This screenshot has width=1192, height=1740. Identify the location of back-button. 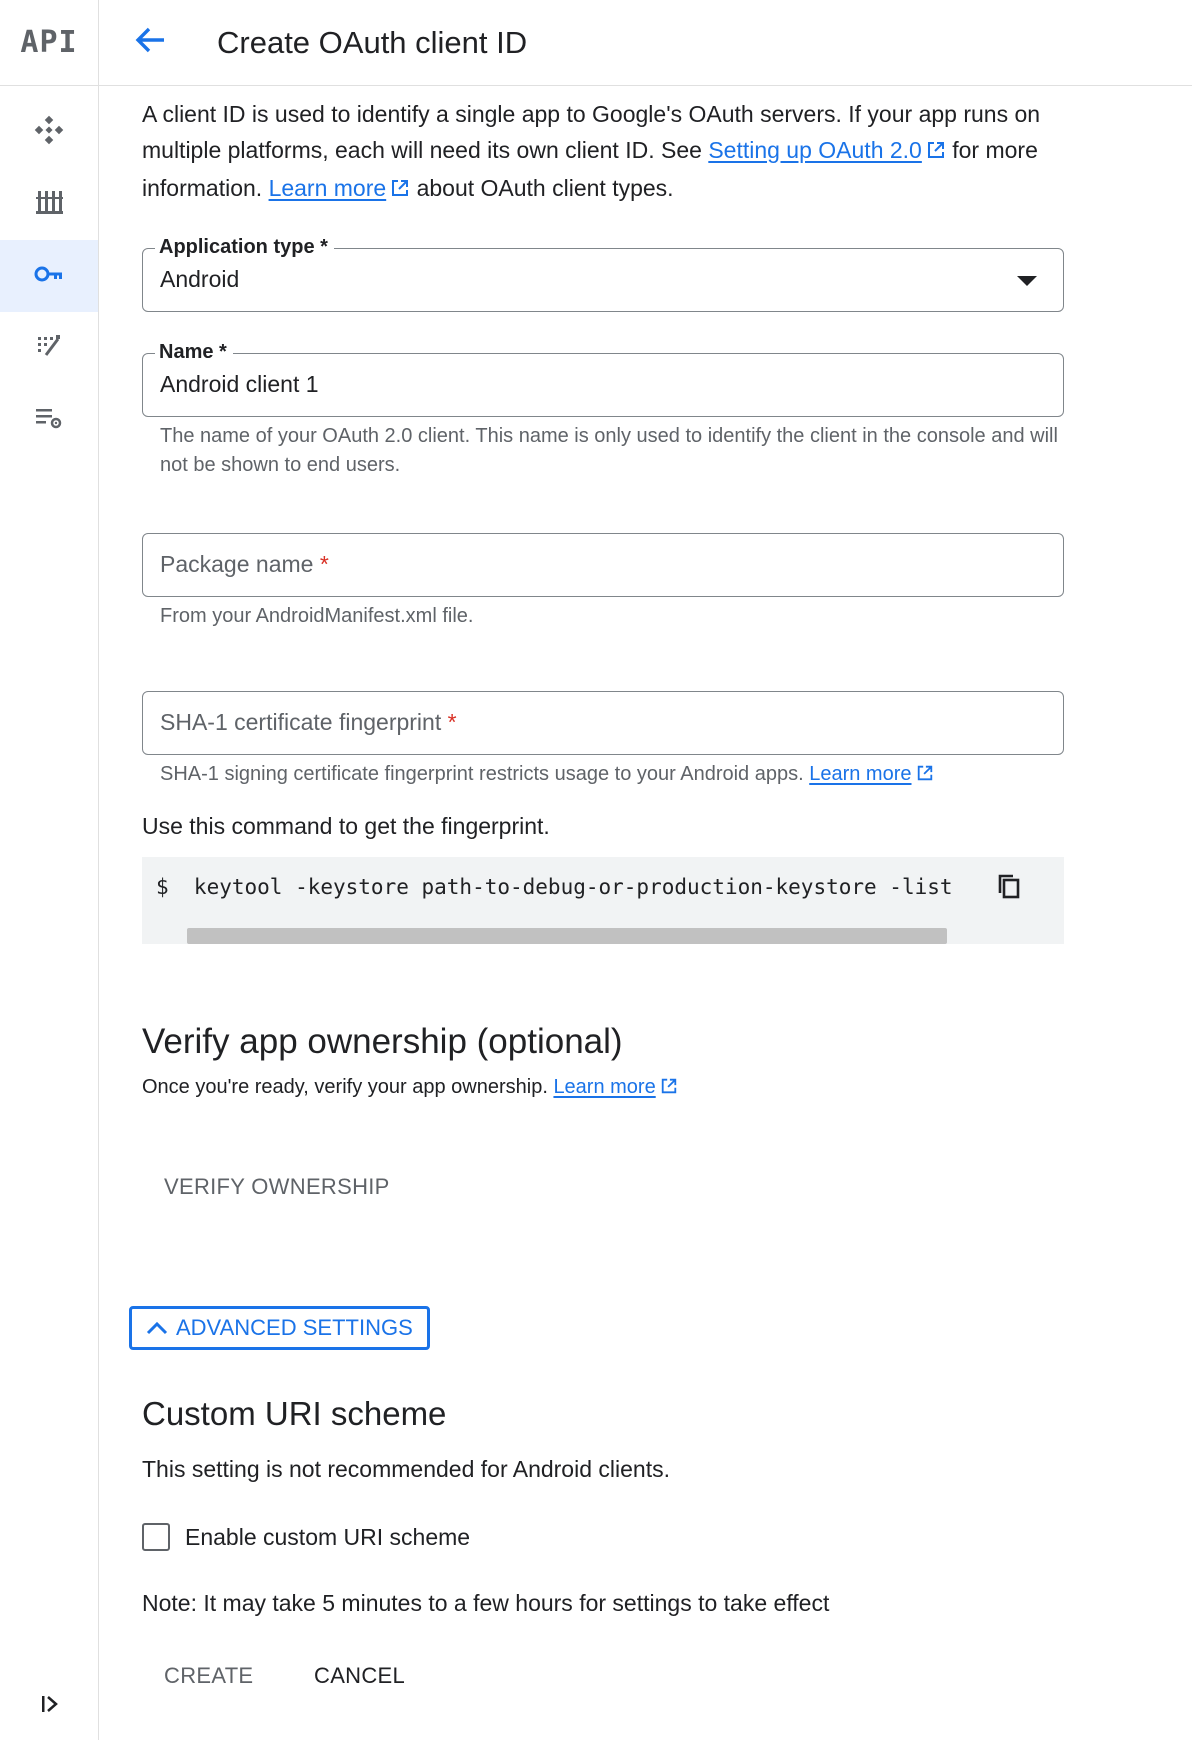
(151, 43).